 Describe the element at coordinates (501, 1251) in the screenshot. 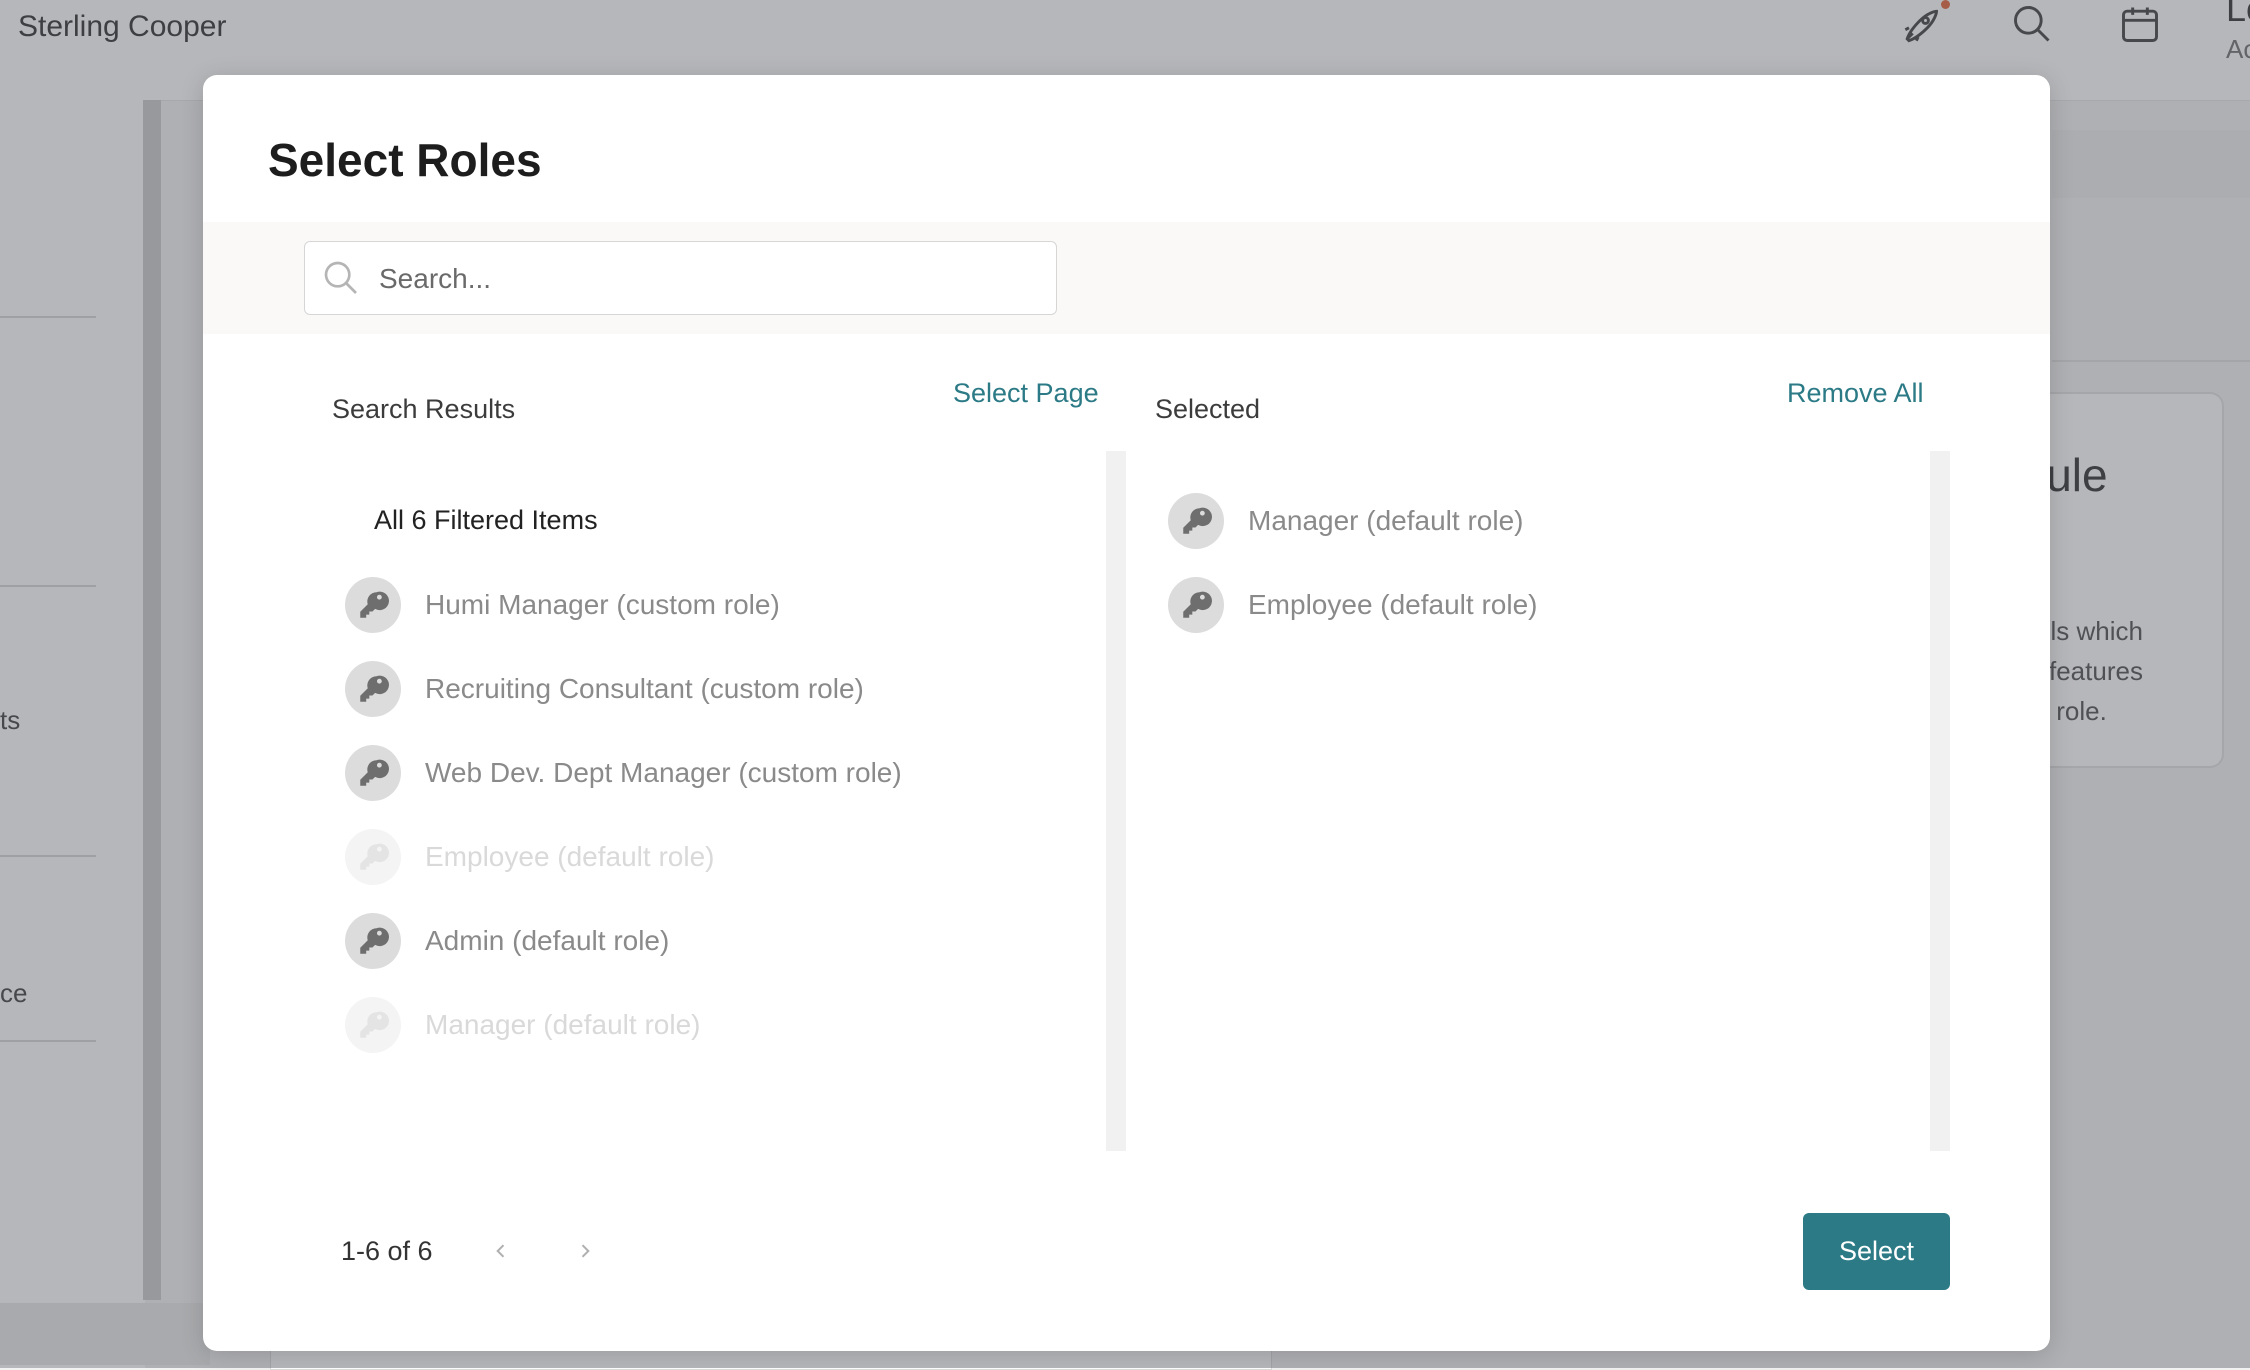

I see `chevron-left-icon` at that location.